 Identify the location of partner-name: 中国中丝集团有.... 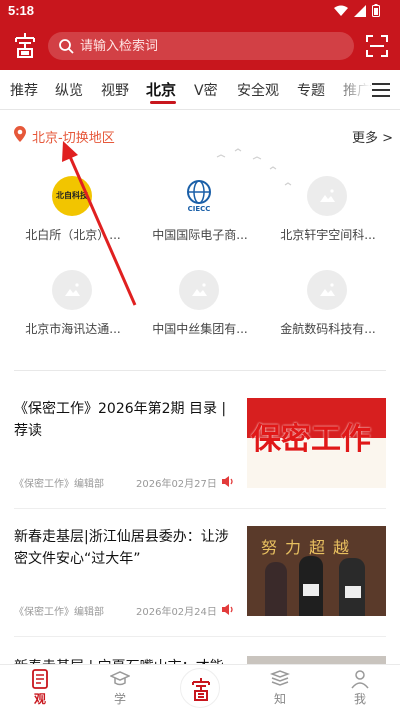
(200, 329).